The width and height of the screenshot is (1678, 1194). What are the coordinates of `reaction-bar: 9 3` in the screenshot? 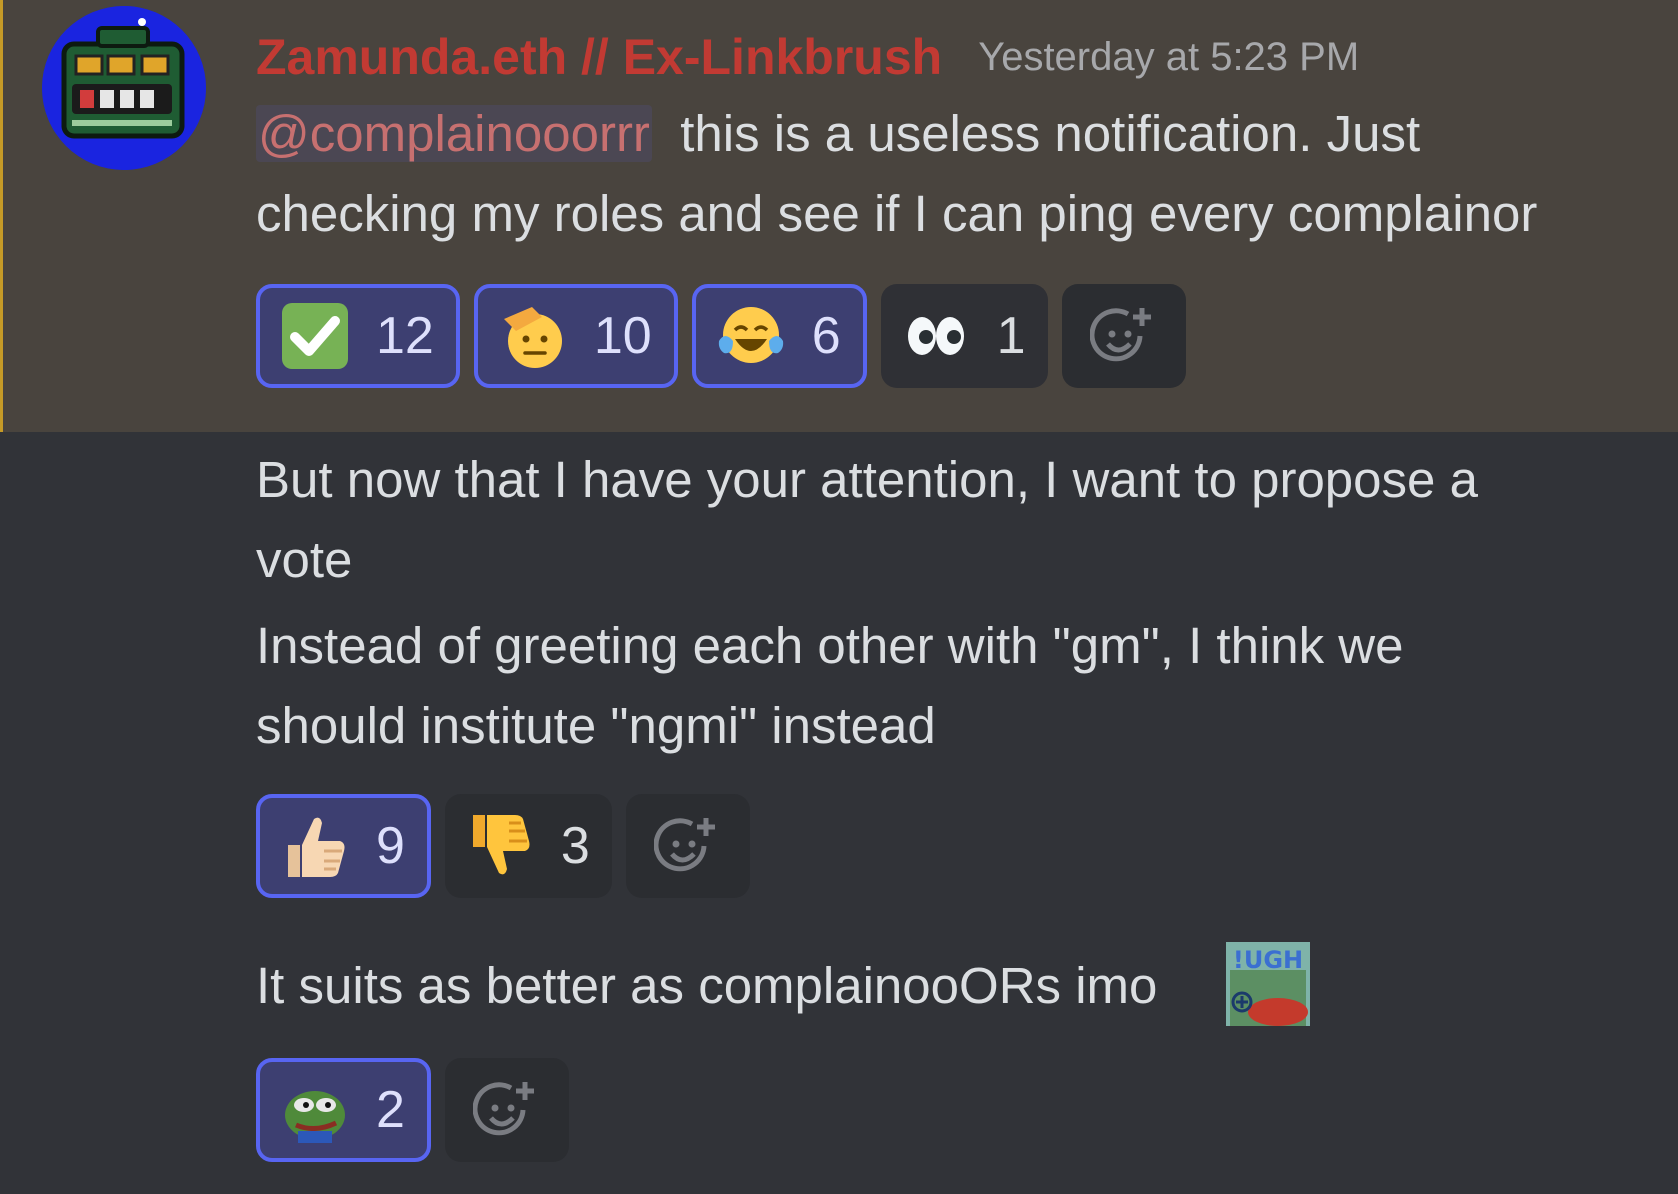 It's located at (503, 846).